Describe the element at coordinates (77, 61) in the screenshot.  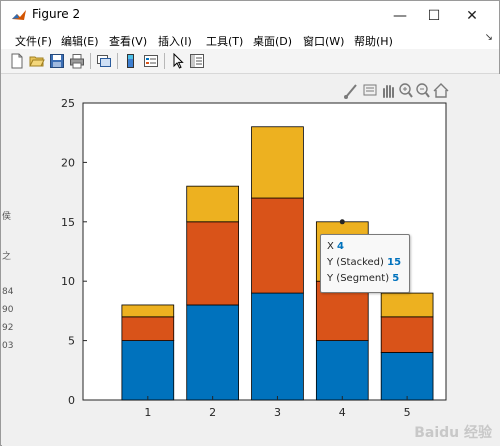
I see `print-icon` at that location.